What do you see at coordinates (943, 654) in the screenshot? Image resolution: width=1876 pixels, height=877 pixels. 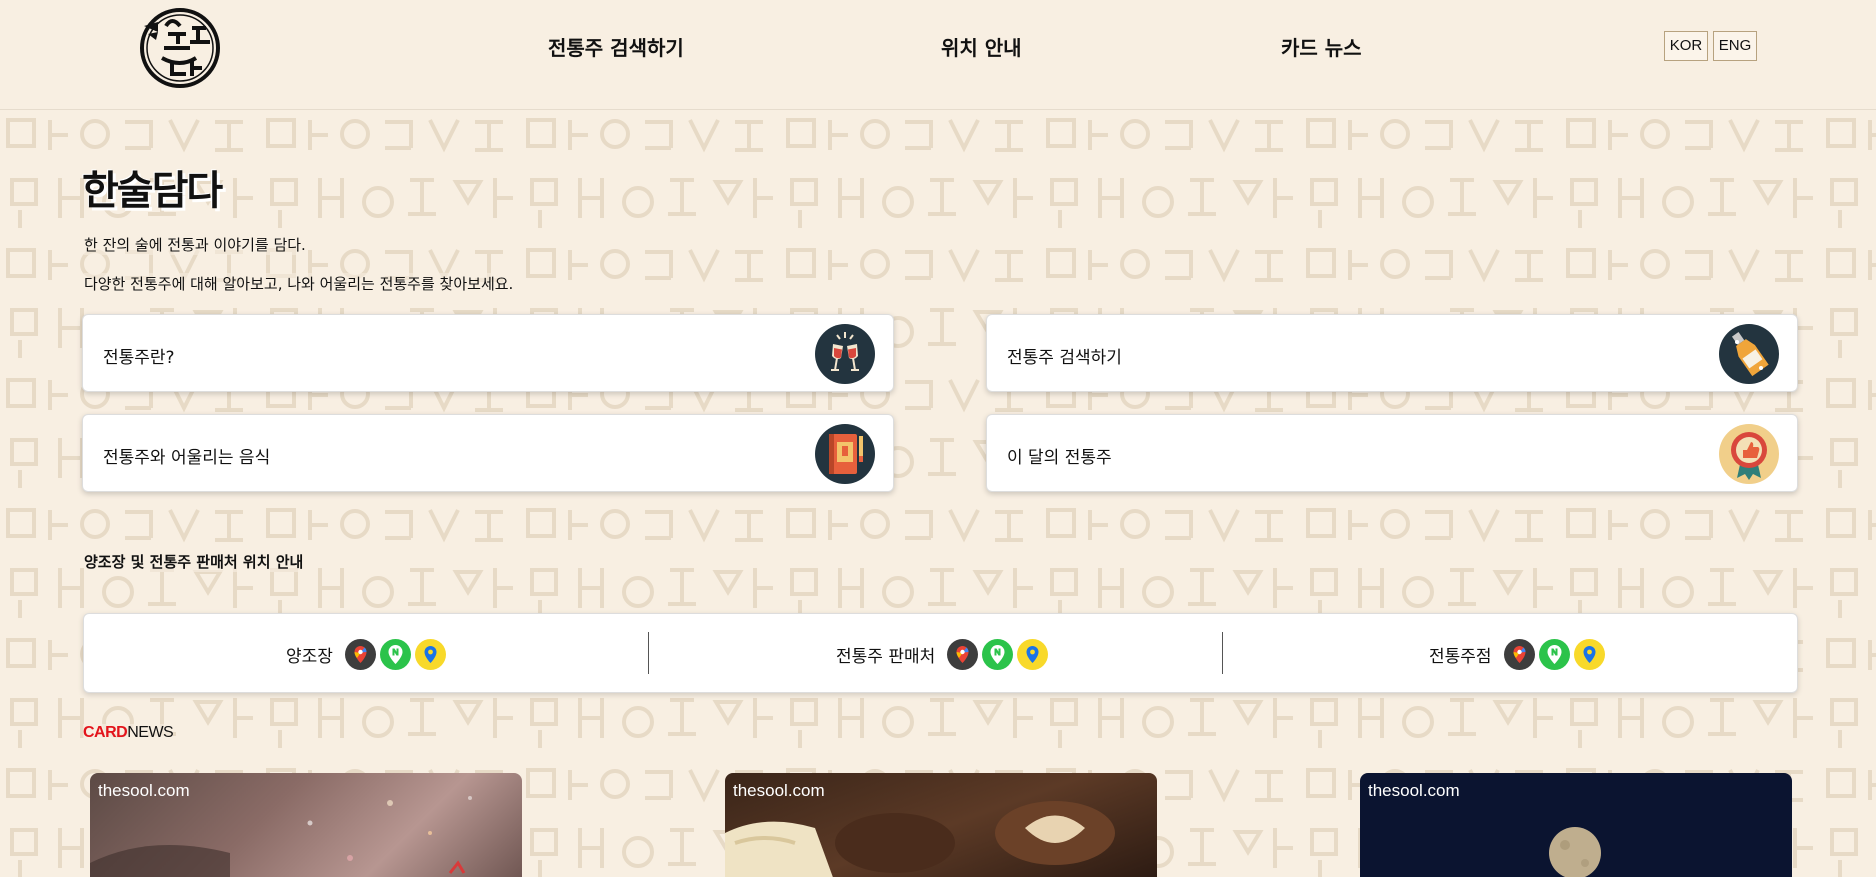 I see `location-group-store: 전통주 판매처` at bounding box center [943, 654].